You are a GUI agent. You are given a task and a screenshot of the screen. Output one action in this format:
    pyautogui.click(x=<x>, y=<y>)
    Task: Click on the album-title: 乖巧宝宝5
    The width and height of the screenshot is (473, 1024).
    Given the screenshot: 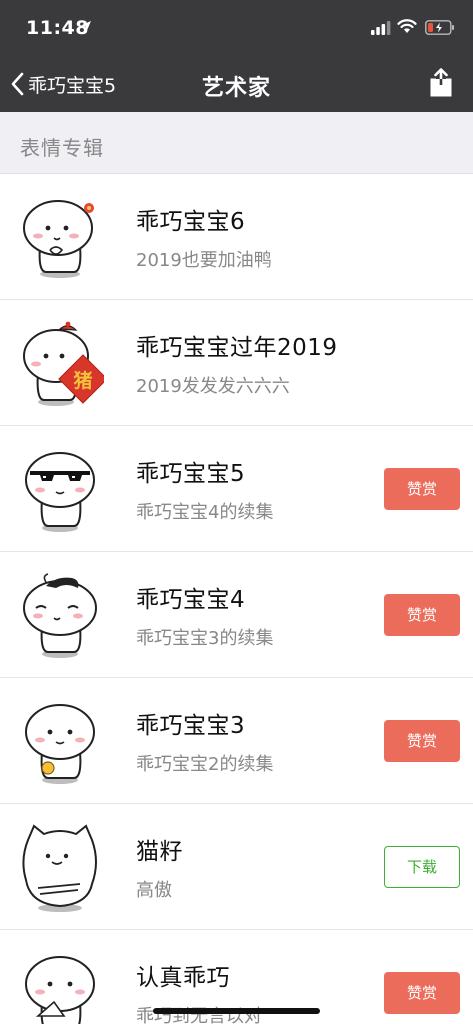 What is the action you would take?
    pyautogui.click(x=191, y=474)
    